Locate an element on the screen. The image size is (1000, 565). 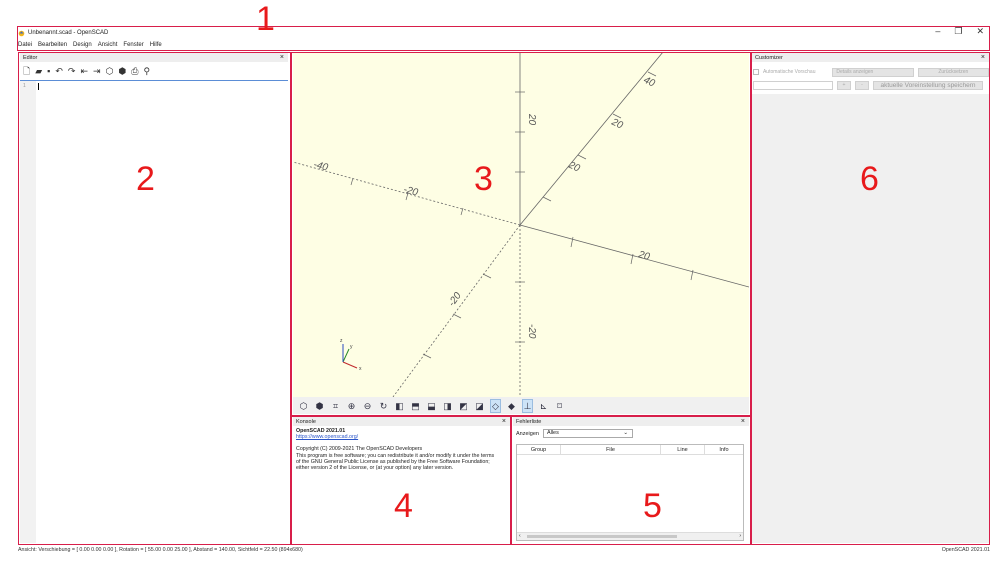
status-version: OpenSCAD 2021.01 is located at coordinates (965, 550).